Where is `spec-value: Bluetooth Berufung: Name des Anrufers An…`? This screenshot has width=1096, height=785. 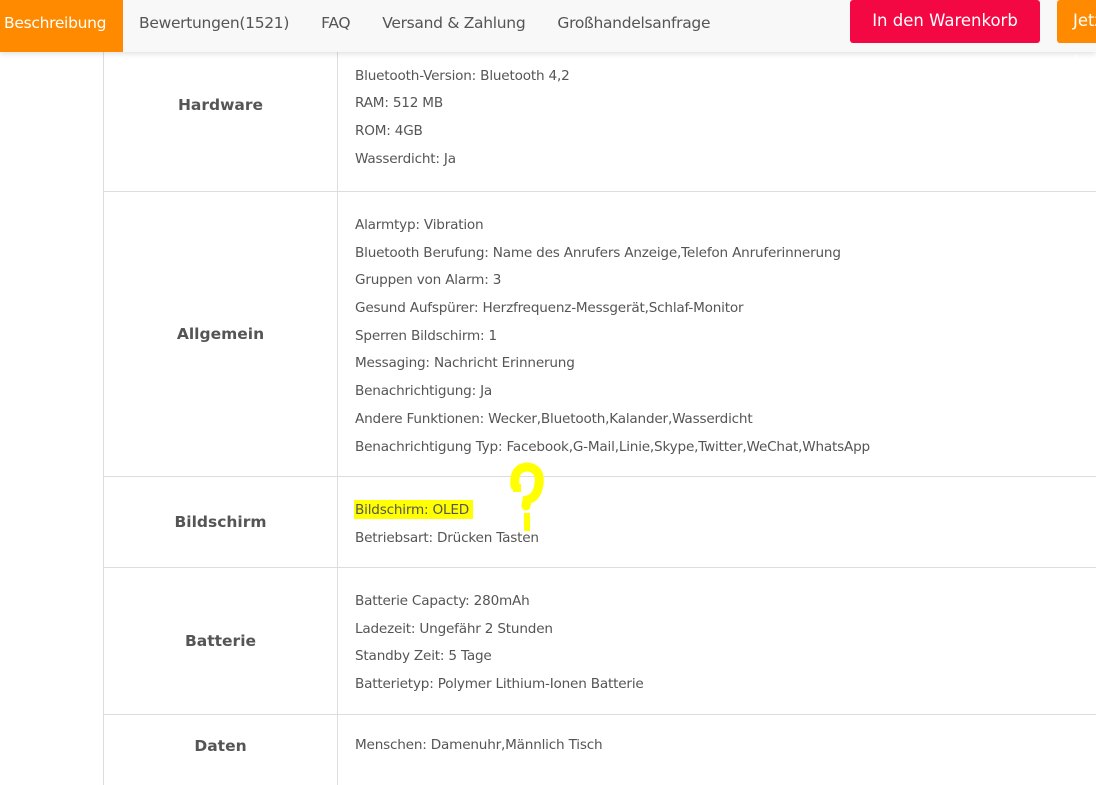 spec-value: Bluetooth Berufung: Name des Anrufers An… is located at coordinates (598, 252).